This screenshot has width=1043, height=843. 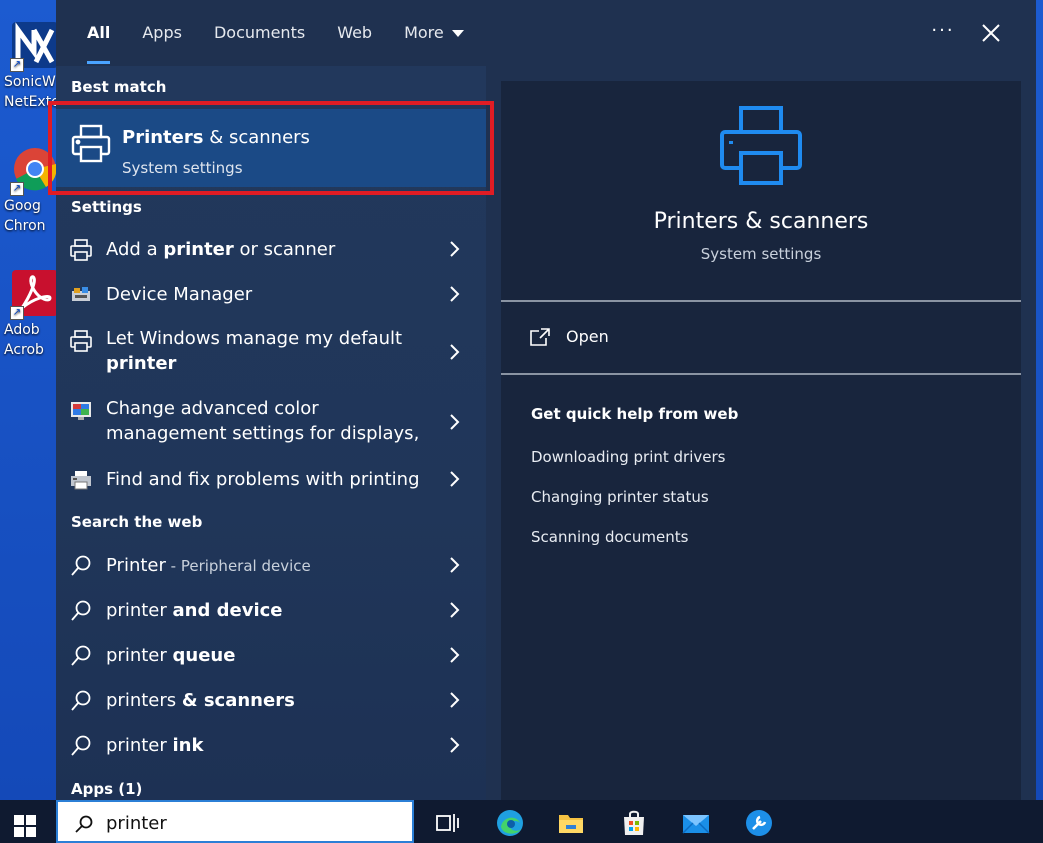 I want to click on web-suggestion-label: printer queue, so click(x=171, y=655).